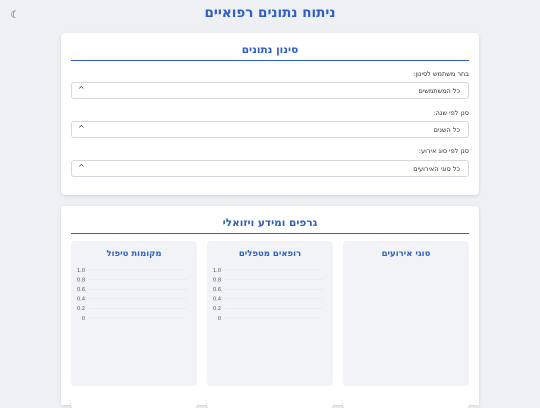 The height and width of the screenshot is (408, 540). Describe the element at coordinates (439, 91) in the screenshot. I see `user-filter-value: כל המשתמשים` at that location.